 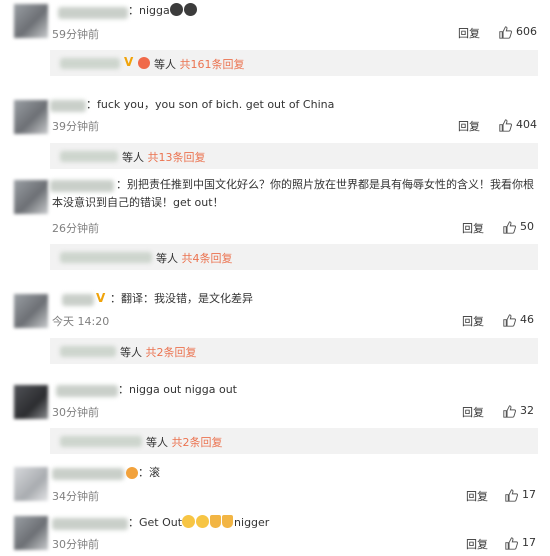 What do you see at coordinates (75, 34) in the screenshot?
I see `timestamp: 59分钟前` at bounding box center [75, 34].